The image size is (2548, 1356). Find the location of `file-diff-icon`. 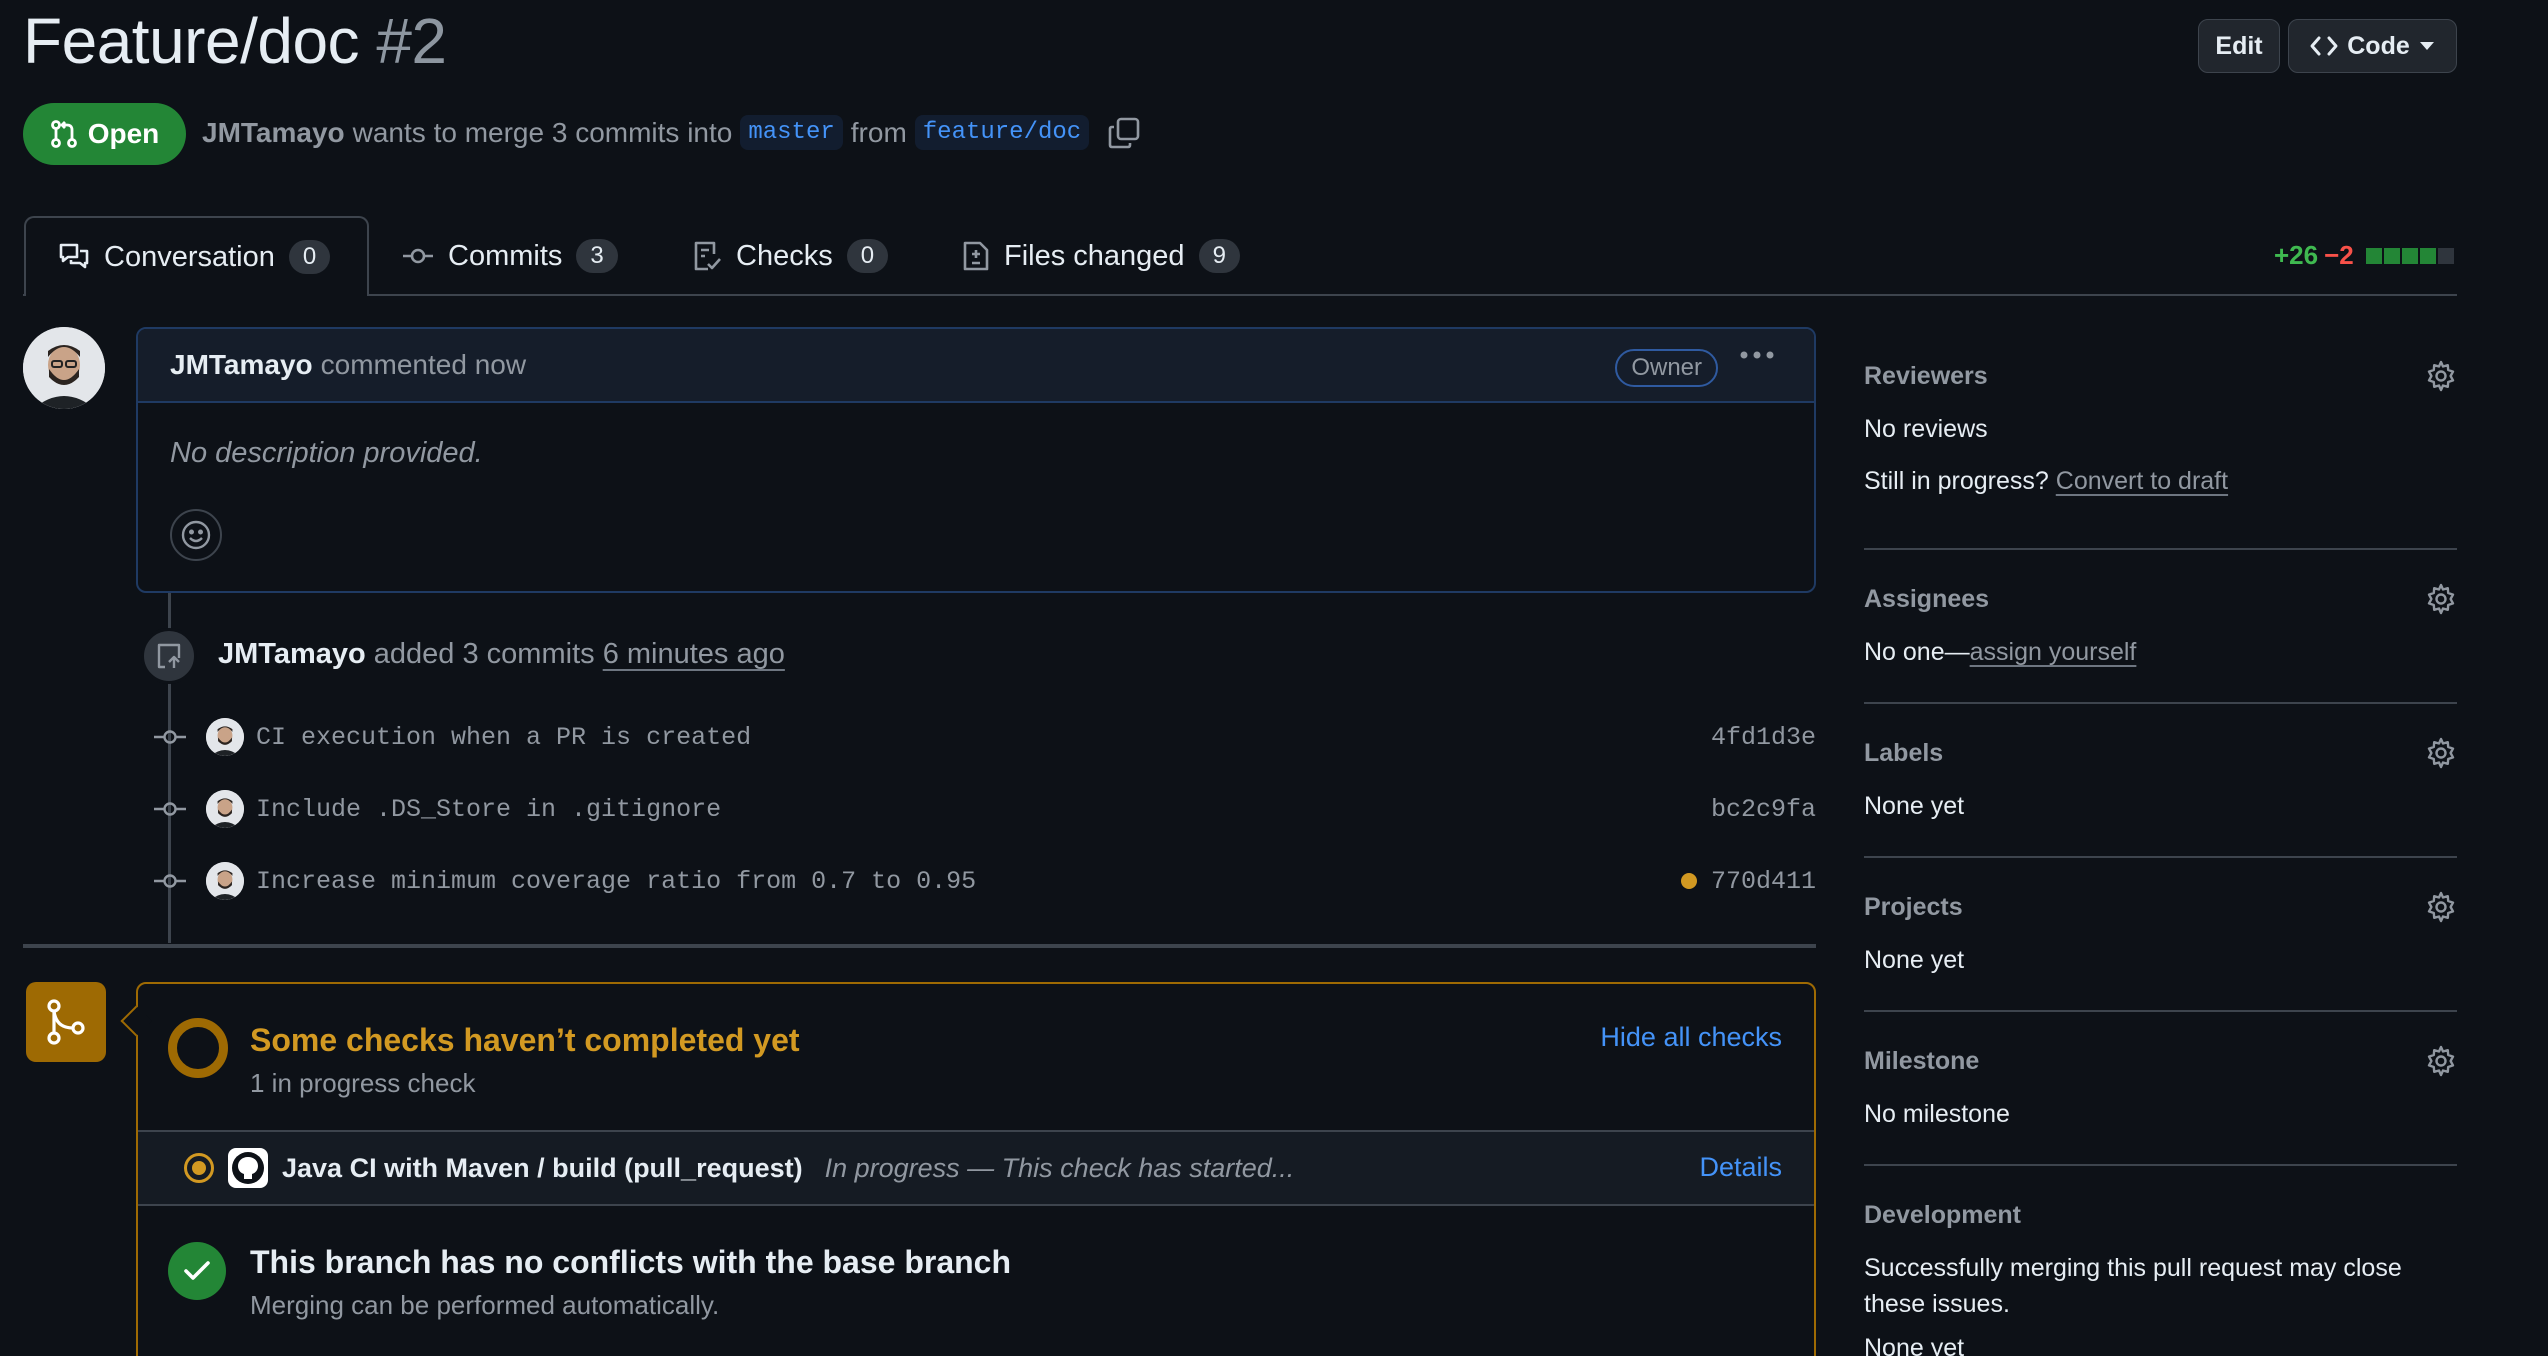

file-diff-icon is located at coordinates (976, 256).